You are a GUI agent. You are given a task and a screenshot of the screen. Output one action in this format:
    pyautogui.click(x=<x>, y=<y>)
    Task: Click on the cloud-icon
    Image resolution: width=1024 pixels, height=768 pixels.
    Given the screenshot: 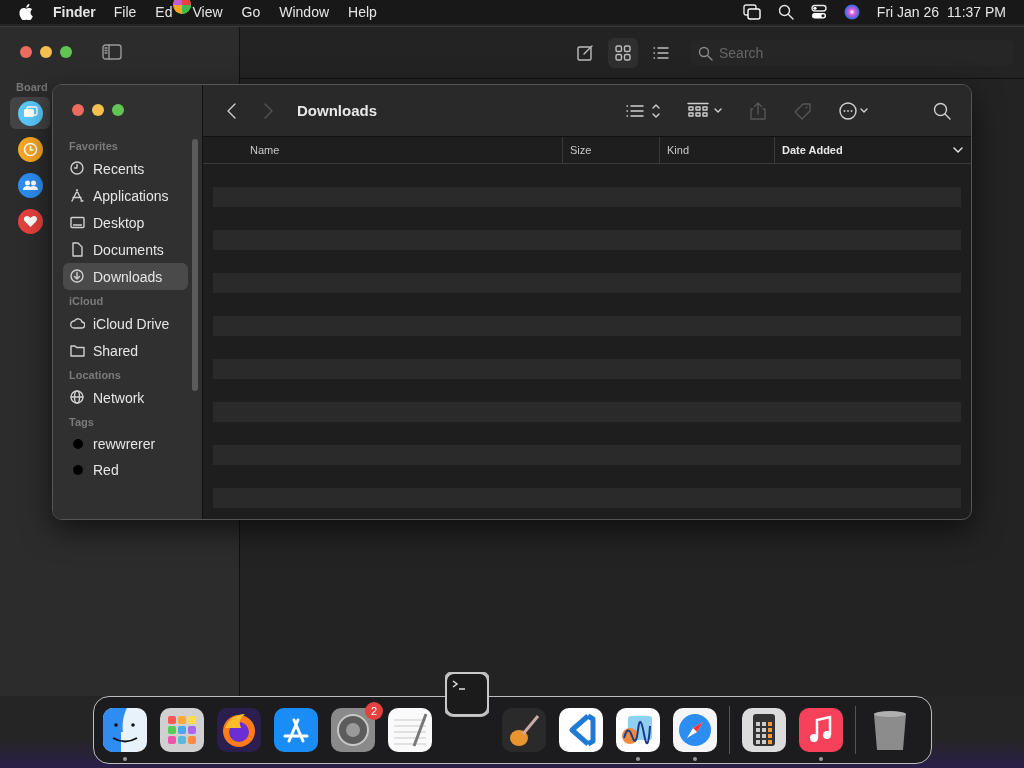 What is the action you would take?
    pyautogui.click(x=77, y=323)
    